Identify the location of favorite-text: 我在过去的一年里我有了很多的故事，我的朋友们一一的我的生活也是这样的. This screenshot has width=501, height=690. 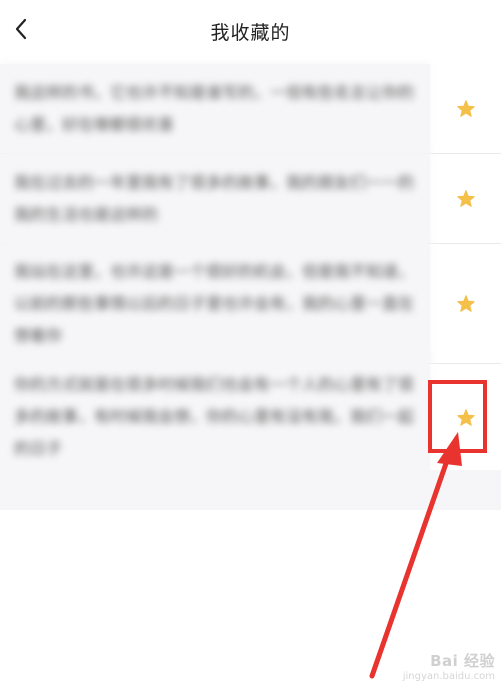
(215, 198).